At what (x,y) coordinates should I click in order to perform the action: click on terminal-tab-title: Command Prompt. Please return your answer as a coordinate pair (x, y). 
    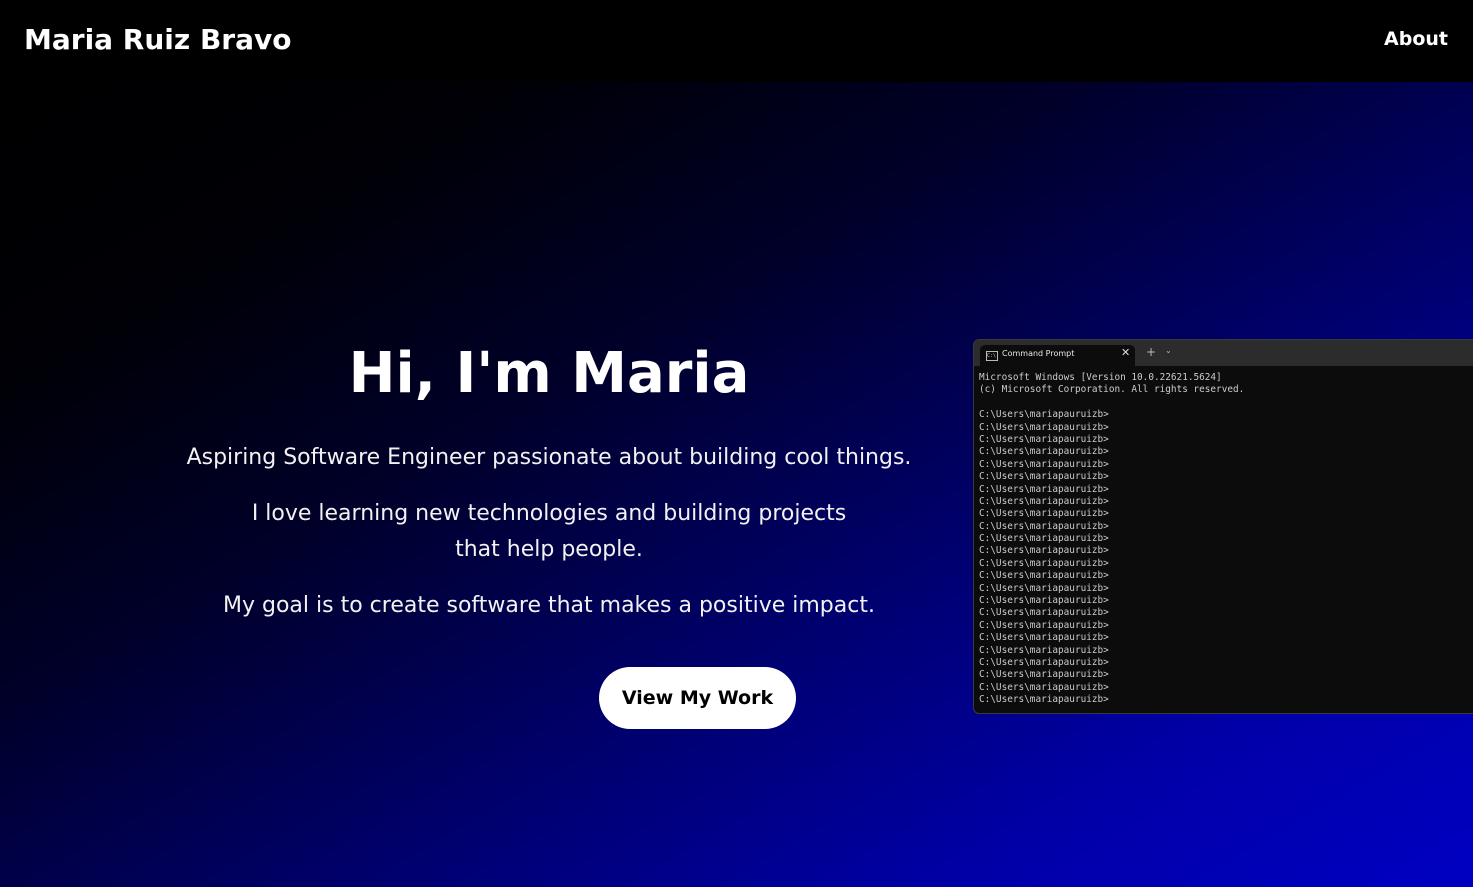
    Looking at the image, I should click on (1038, 353).